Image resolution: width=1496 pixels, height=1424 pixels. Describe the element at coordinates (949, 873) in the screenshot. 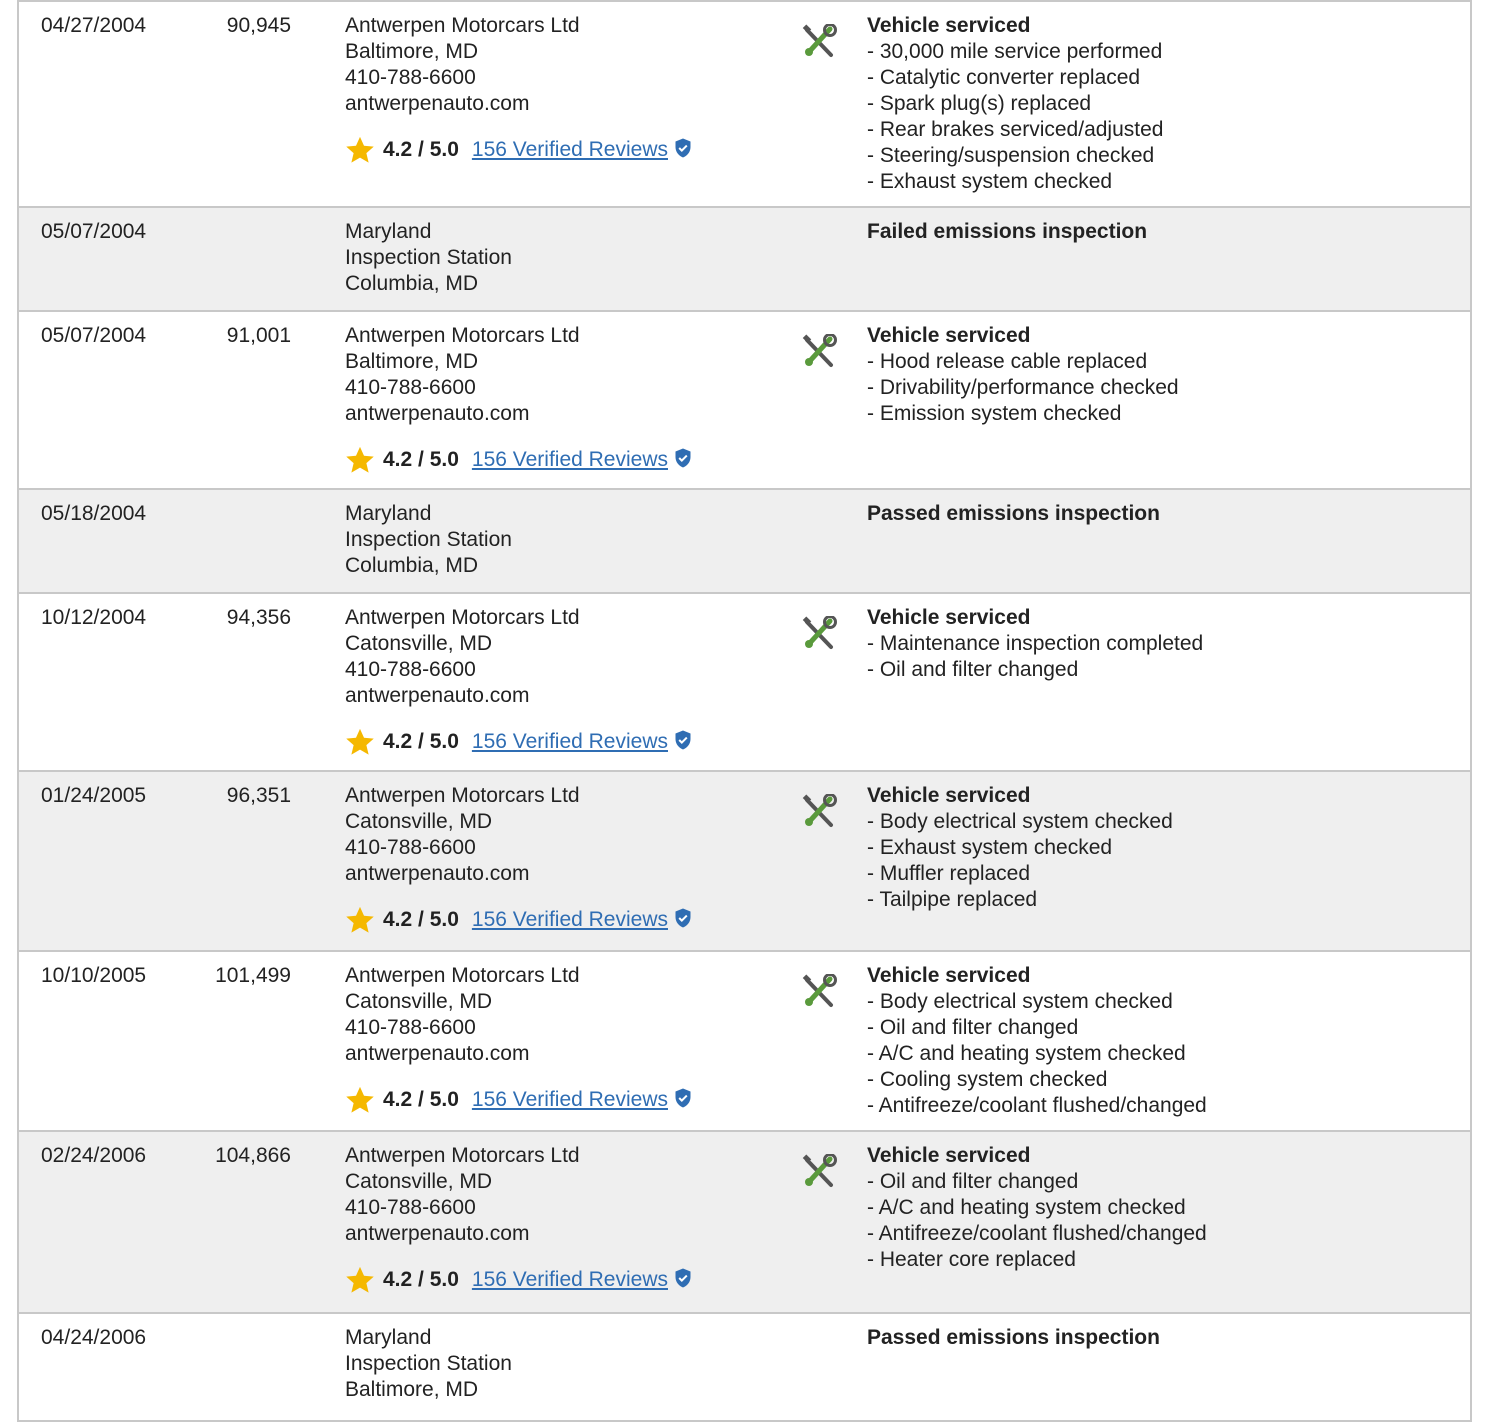

I see `comment-item: - Muffler replaced` at that location.